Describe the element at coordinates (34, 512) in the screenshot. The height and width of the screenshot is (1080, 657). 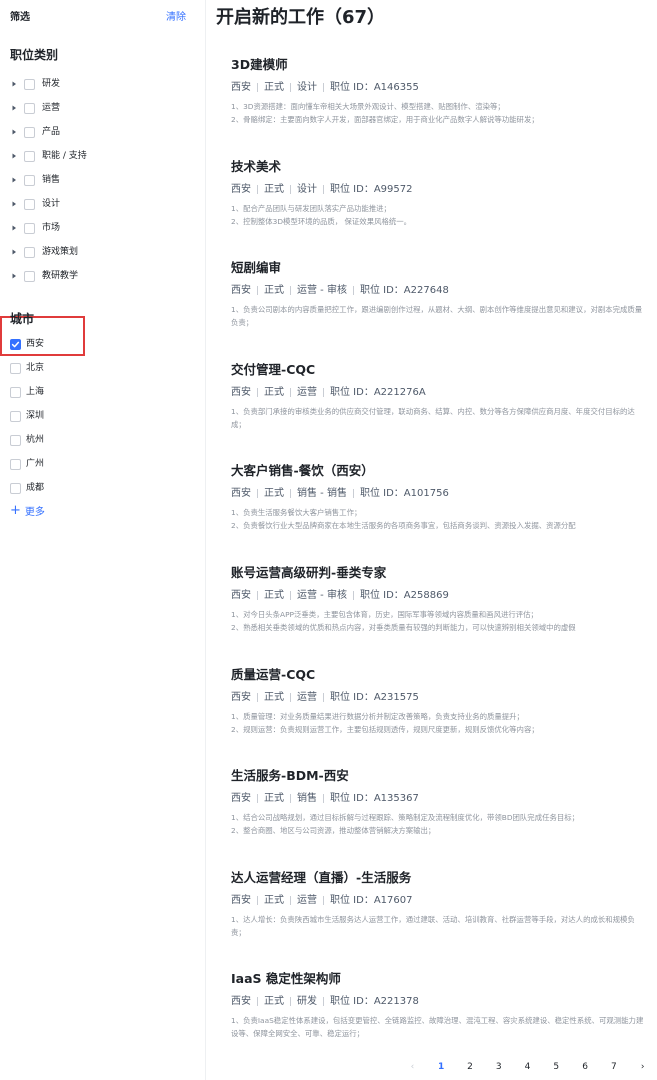
I see `more-cities-label: 更多` at that location.